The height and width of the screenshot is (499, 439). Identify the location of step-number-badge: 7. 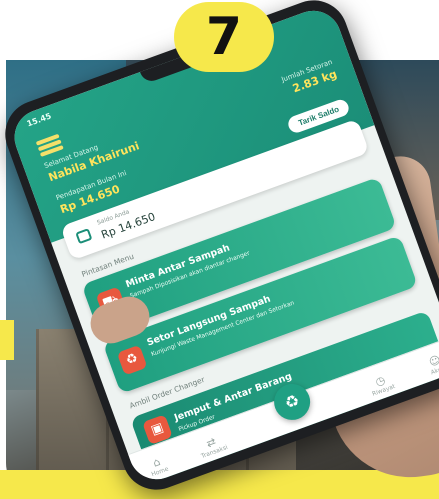
(224, 37).